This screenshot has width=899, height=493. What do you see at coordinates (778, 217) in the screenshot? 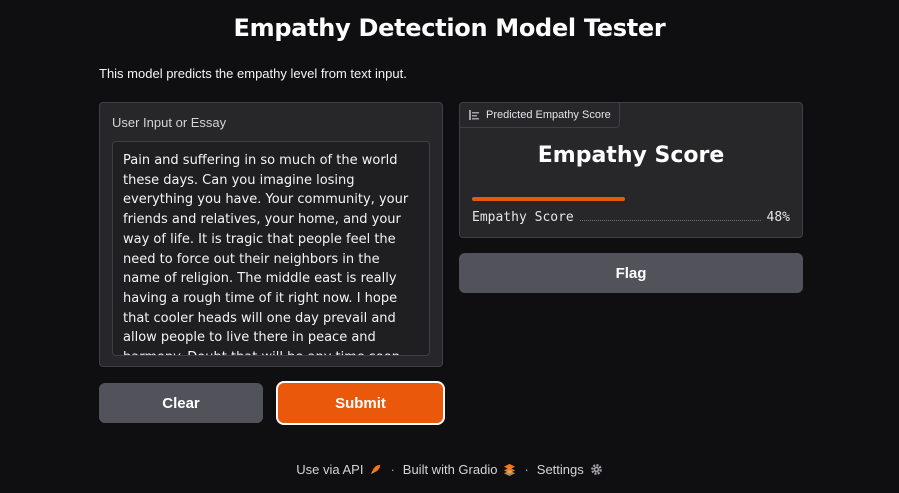
I see `confidence-percent: 48%` at bounding box center [778, 217].